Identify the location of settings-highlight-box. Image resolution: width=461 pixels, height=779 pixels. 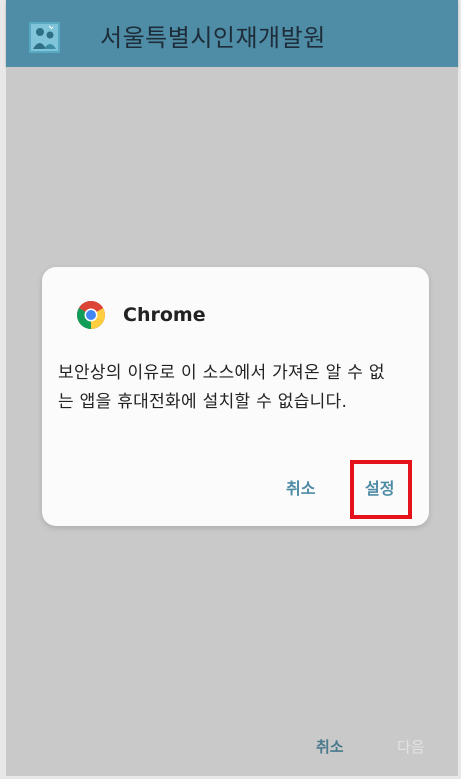
(381, 489).